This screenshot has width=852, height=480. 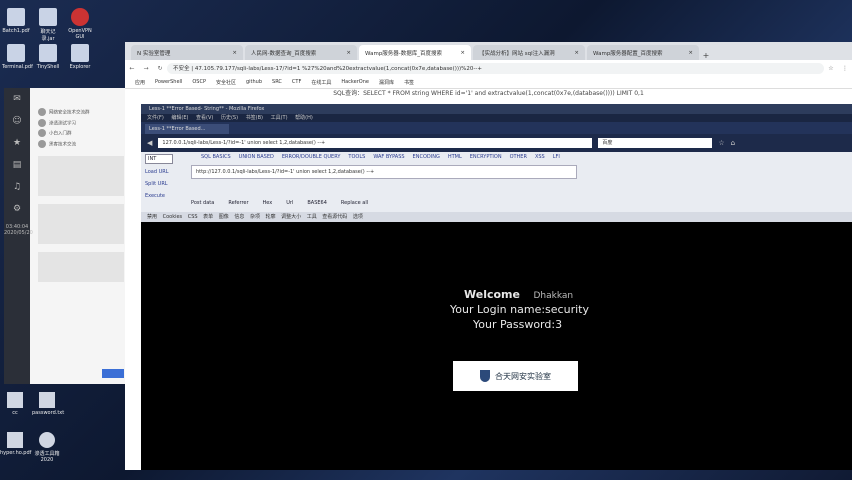 I want to click on menu-item: 工具(T), so click(x=279, y=118).